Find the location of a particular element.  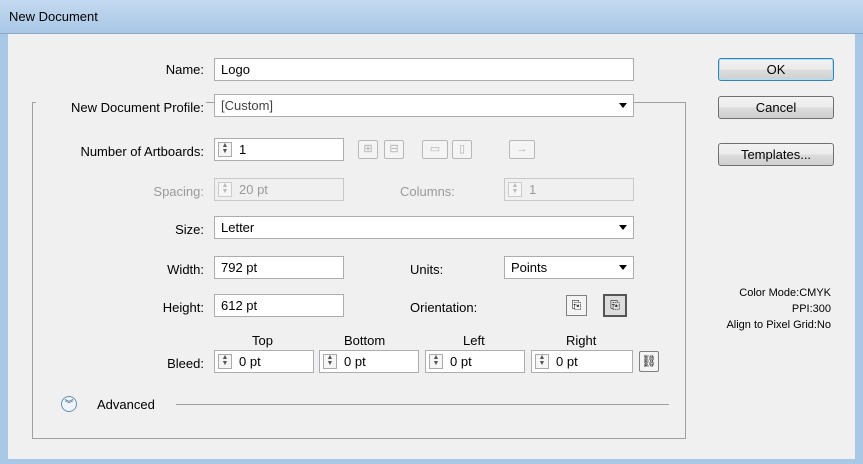

bleed-top-value: 0 pt is located at coordinates (250, 361).